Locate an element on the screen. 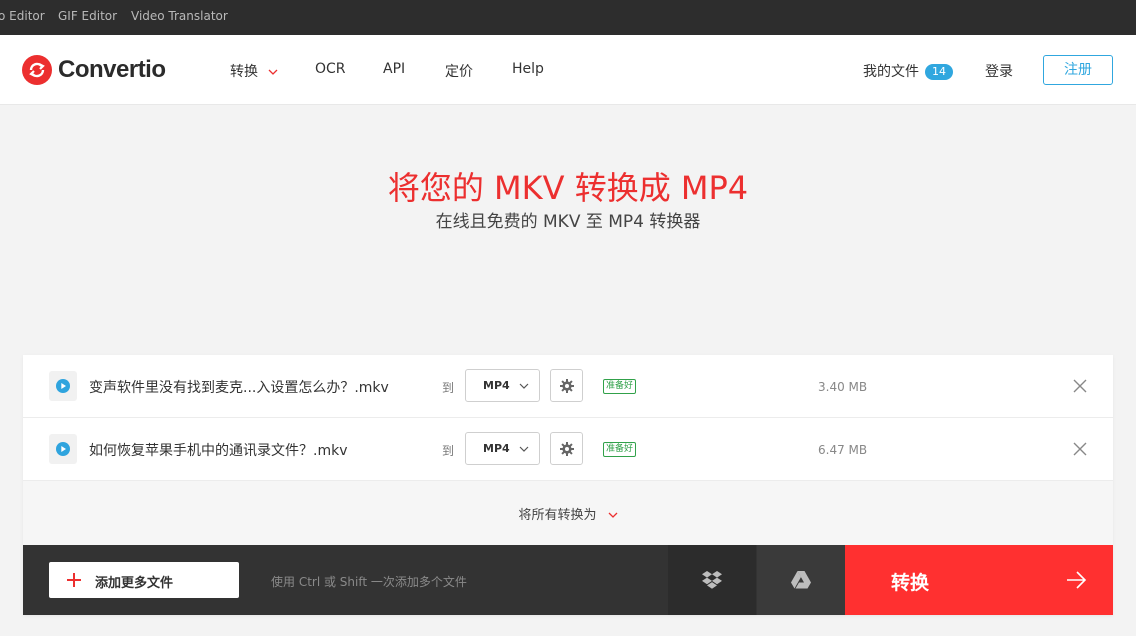 Image resolution: width=1136 pixels, height=636 pixels. page-subtitle: 在线且免费的 MKV 至 MP4 转换器 is located at coordinates (568, 222).